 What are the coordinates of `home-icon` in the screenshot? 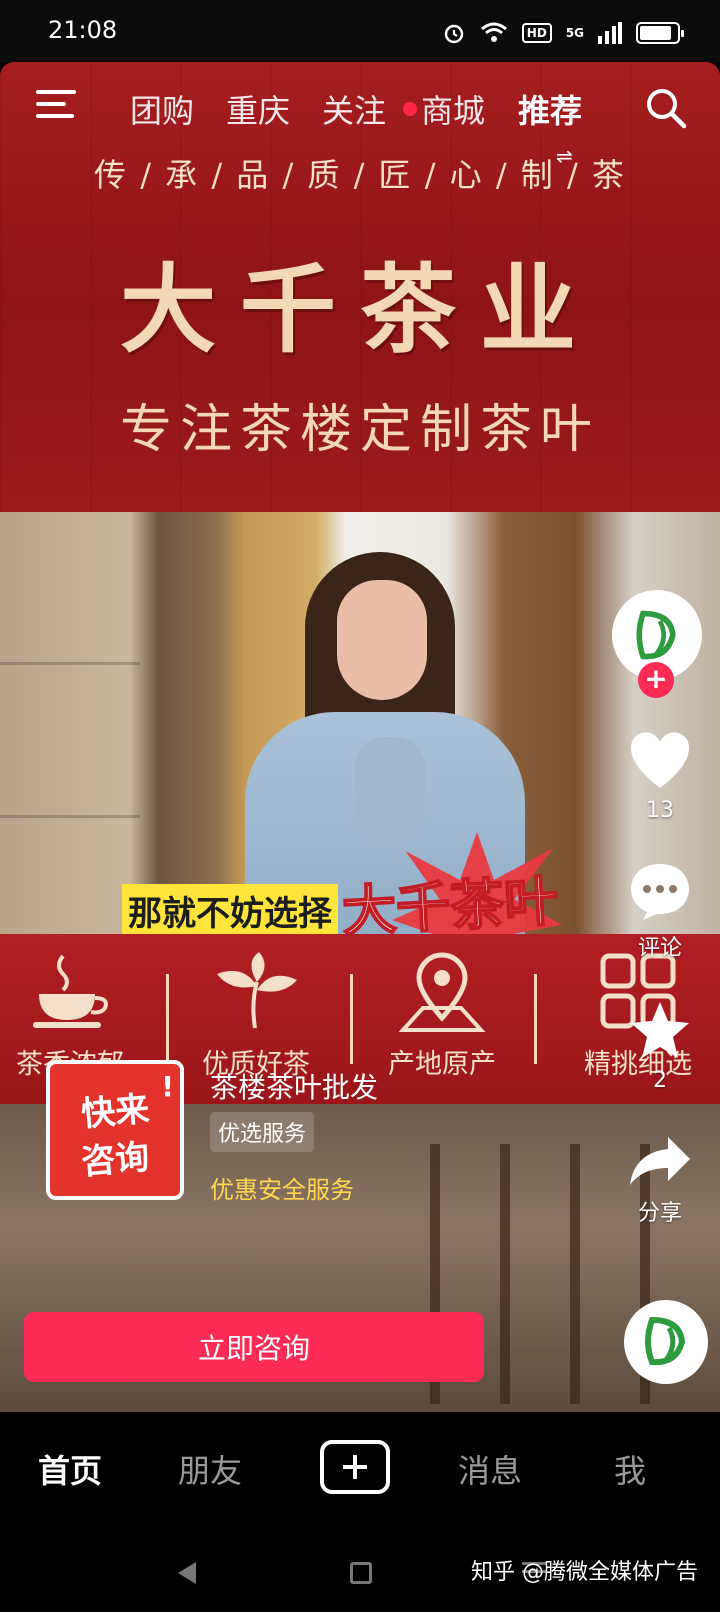 It's located at (361, 1573).